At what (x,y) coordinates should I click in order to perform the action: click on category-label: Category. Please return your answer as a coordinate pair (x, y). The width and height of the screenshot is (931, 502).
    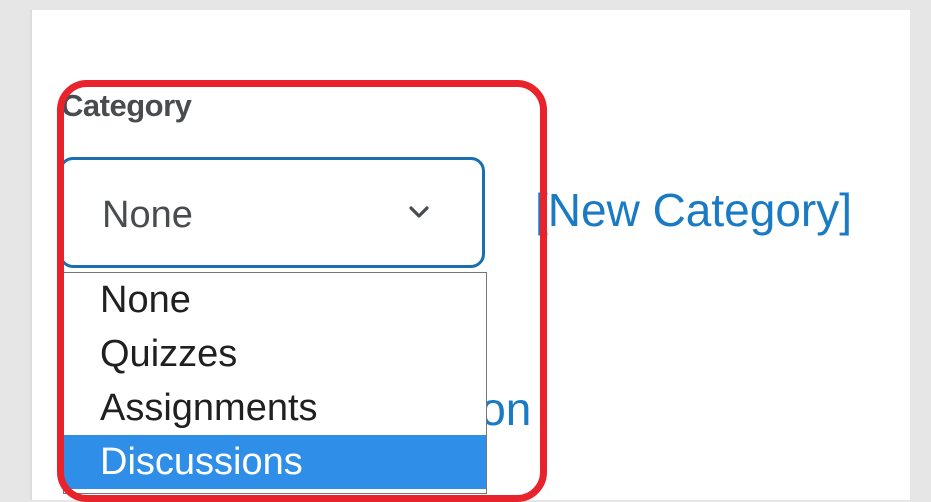
    Looking at the image, I should click on (126, 105).